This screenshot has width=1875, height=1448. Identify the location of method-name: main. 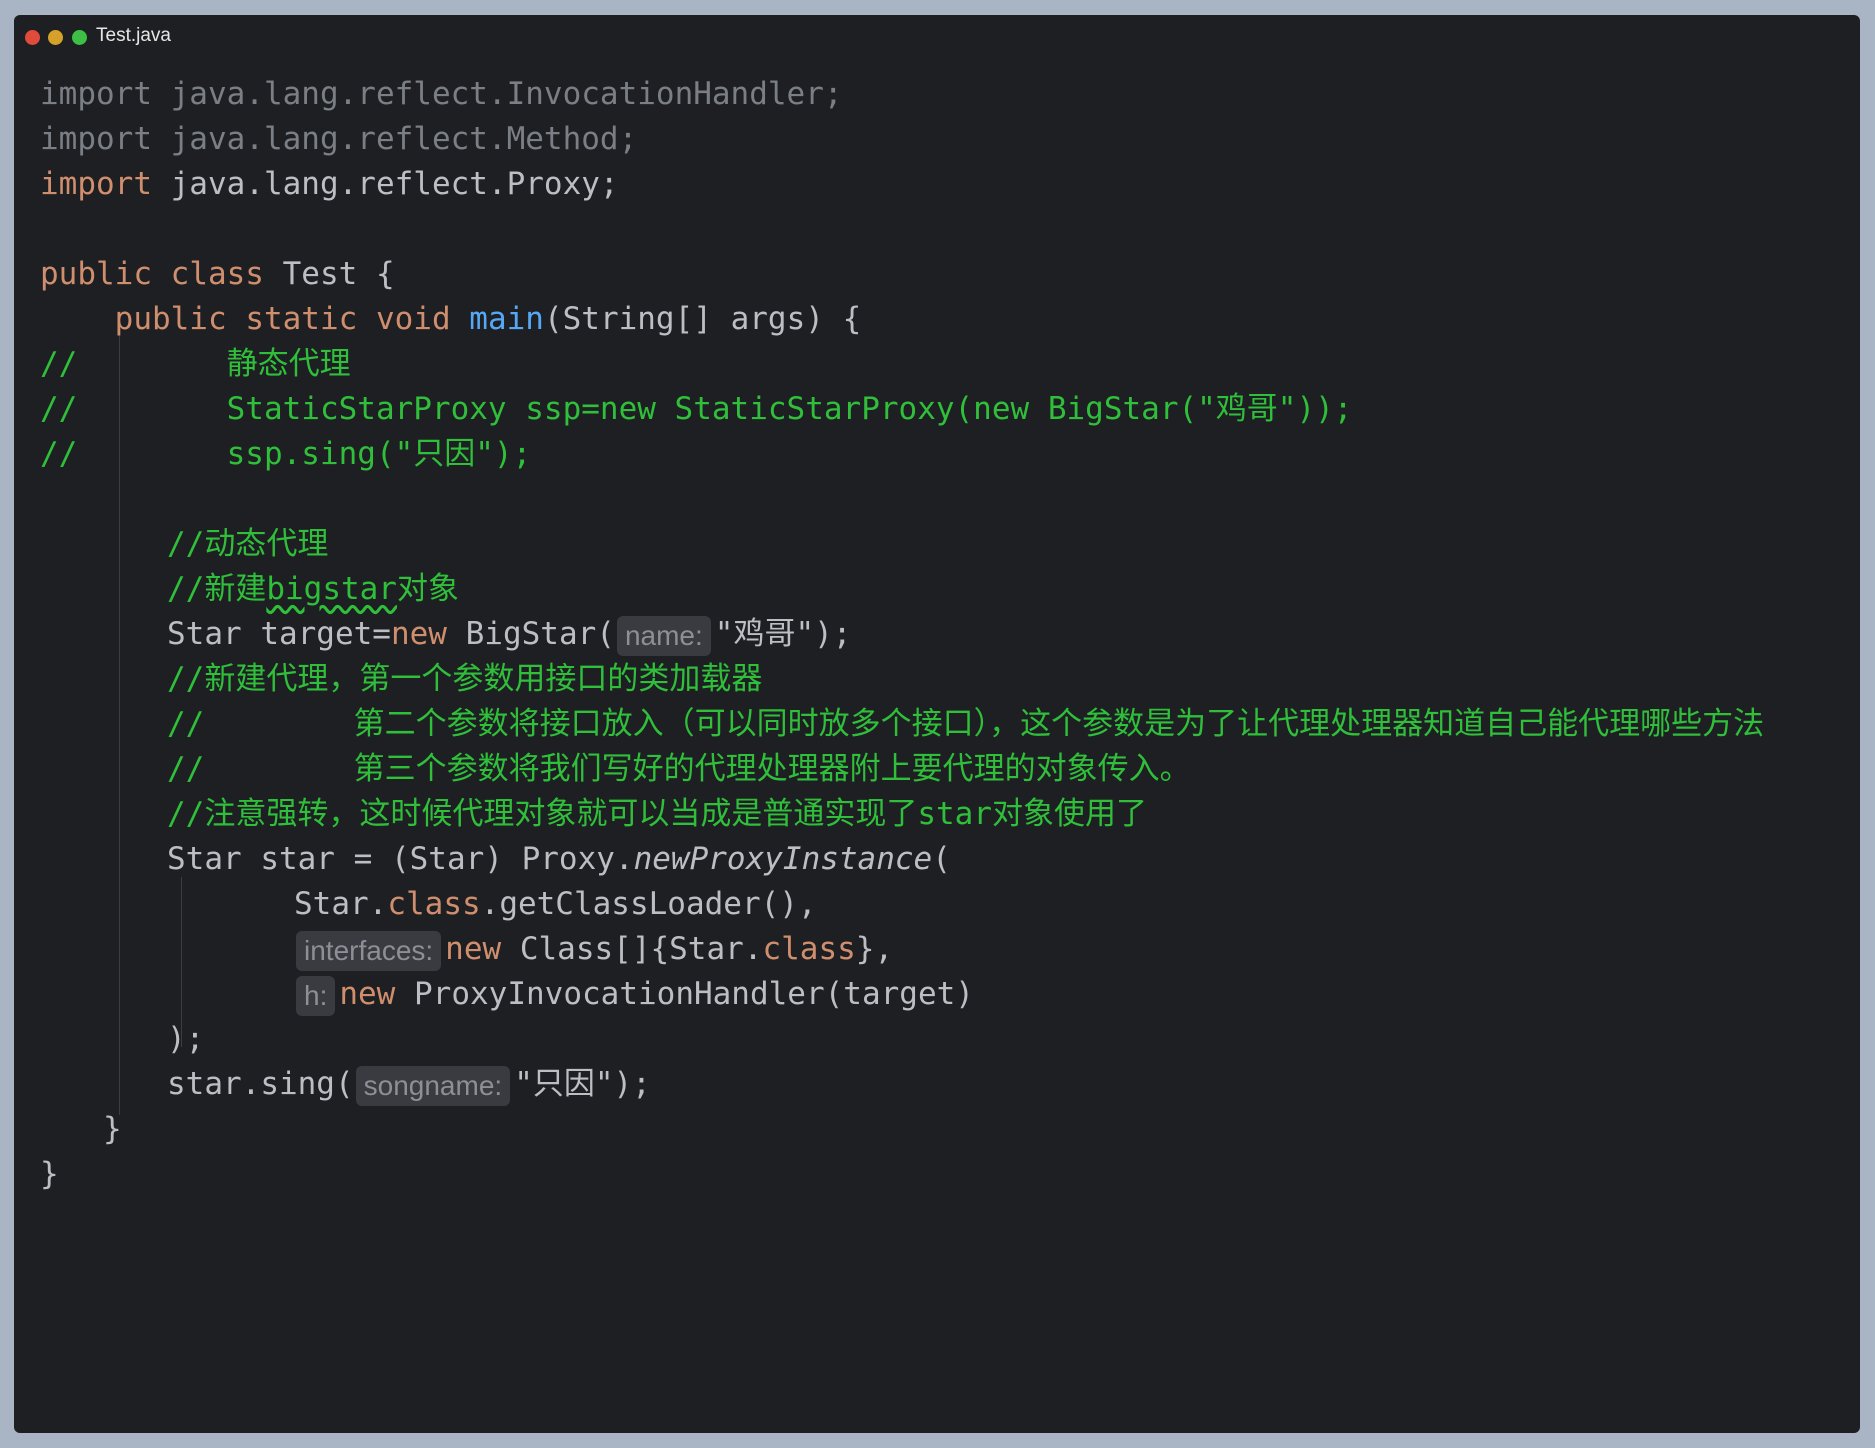
(506, 319).